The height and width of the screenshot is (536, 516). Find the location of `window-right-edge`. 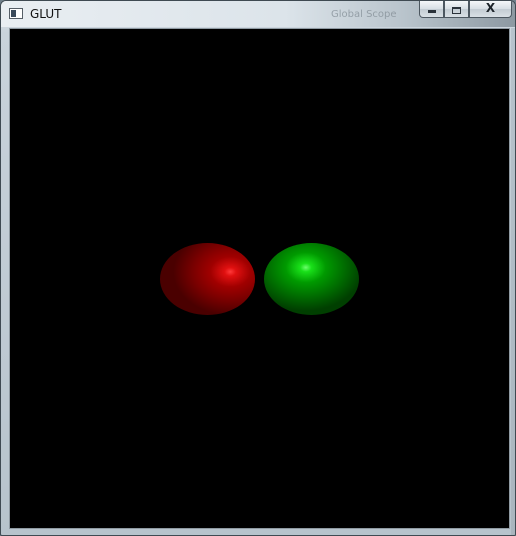

window-right-edge is located at coordinates (513, 281).